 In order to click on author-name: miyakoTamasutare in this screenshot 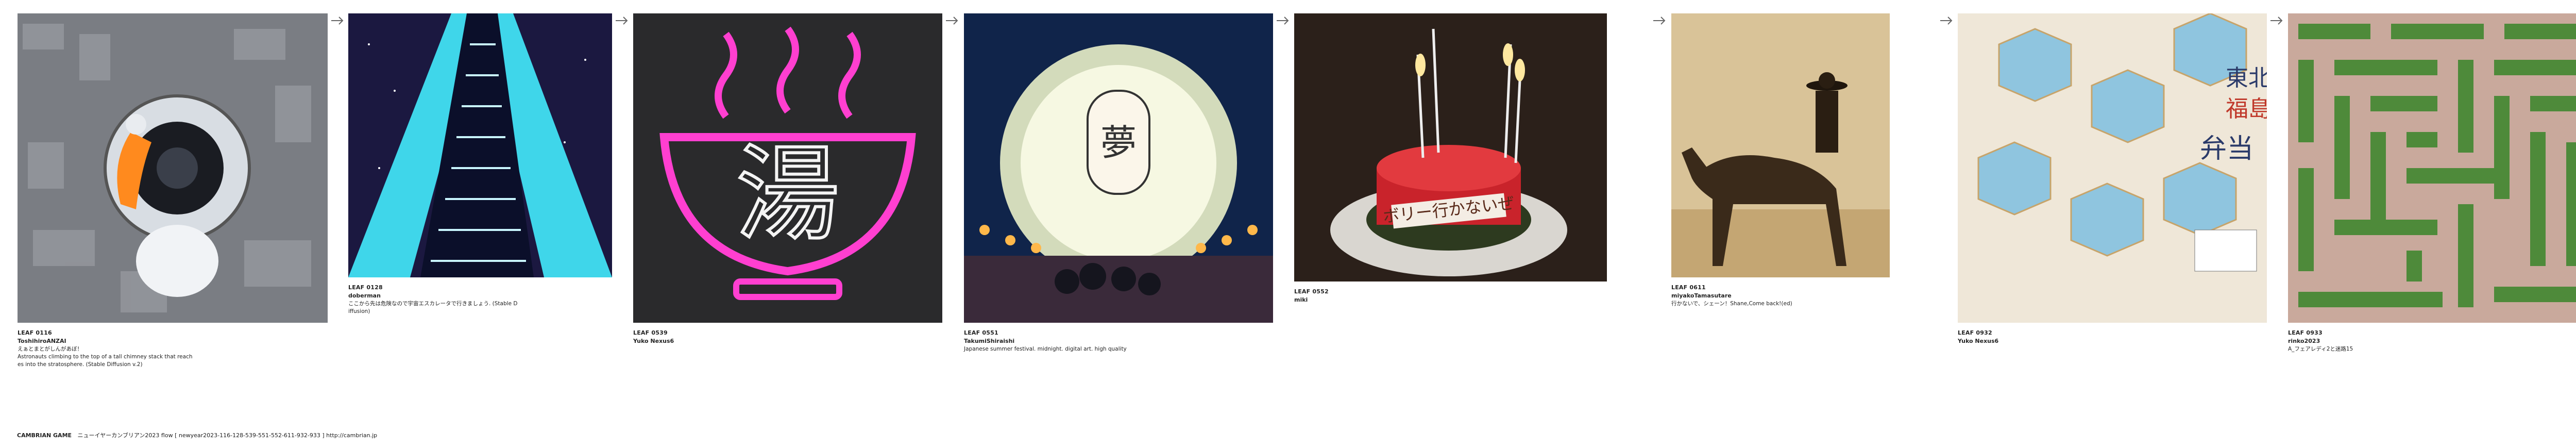, I will do `click(1780, 296)`.